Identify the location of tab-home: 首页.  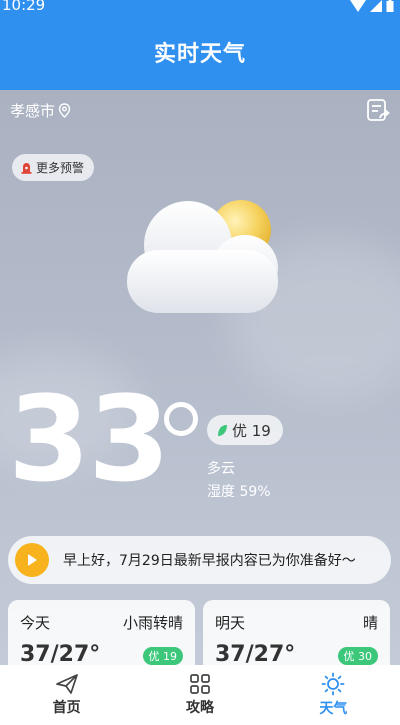
(66, 695).